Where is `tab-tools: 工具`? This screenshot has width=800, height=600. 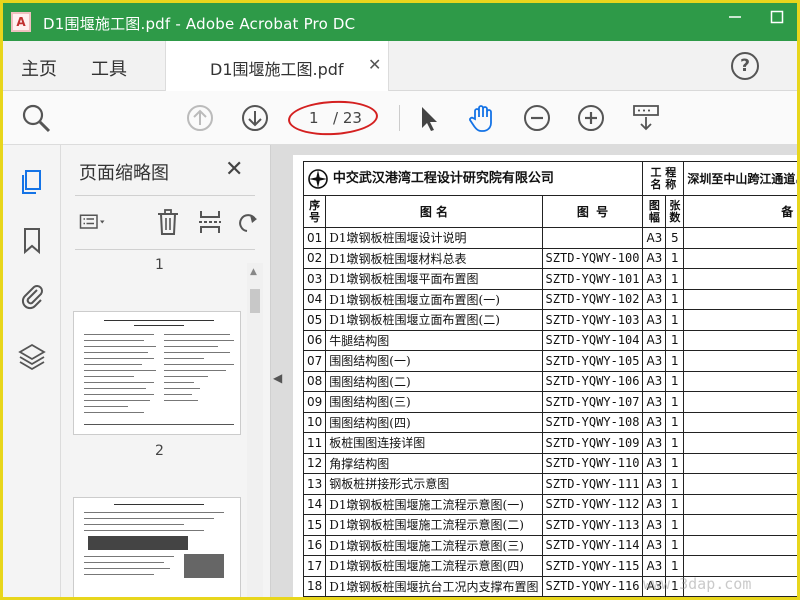 tab-tools: 工具 is located at coordinates (109, 68).